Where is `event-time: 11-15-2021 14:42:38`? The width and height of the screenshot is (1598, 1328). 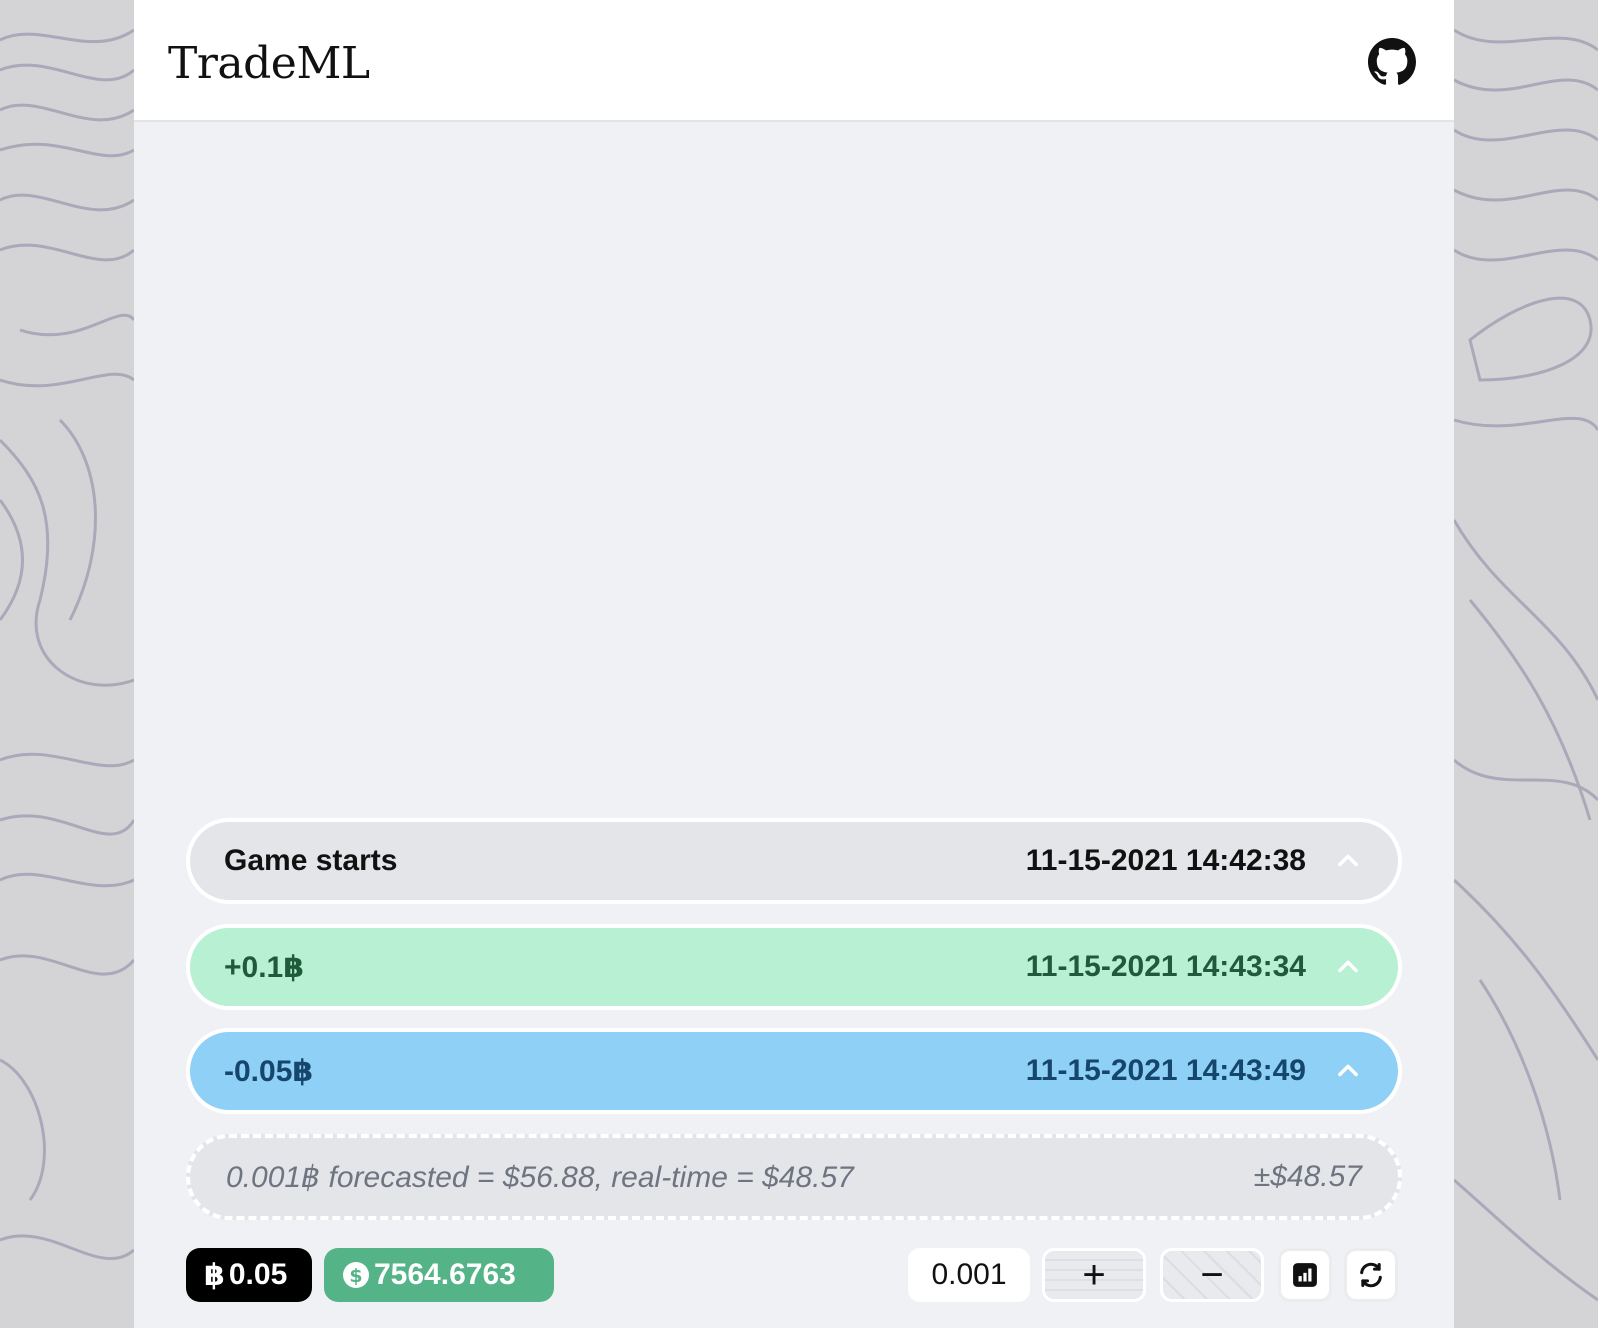
event-time: 11-15-2021 14:42:38 is located at coordinates (1165, 860).